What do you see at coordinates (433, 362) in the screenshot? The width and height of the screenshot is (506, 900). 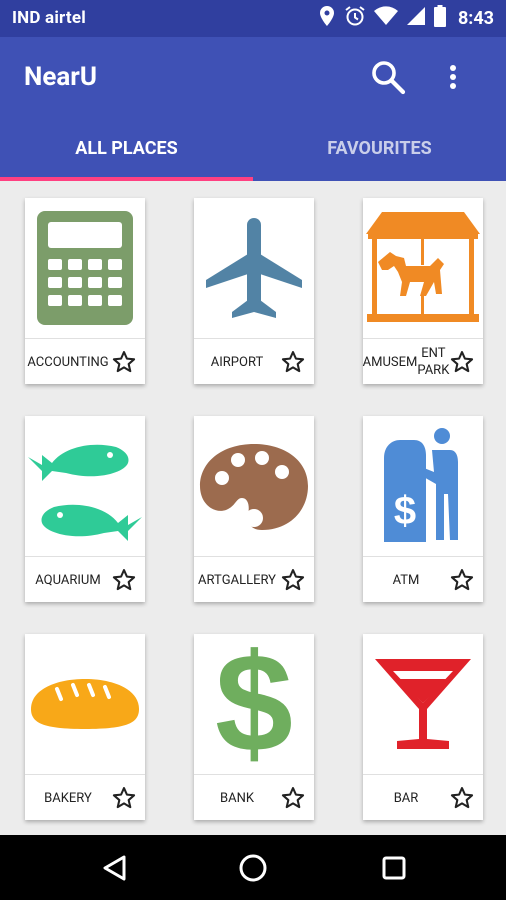 I see `place-label-line: ENT PARK` at bounding box center [433, 362].